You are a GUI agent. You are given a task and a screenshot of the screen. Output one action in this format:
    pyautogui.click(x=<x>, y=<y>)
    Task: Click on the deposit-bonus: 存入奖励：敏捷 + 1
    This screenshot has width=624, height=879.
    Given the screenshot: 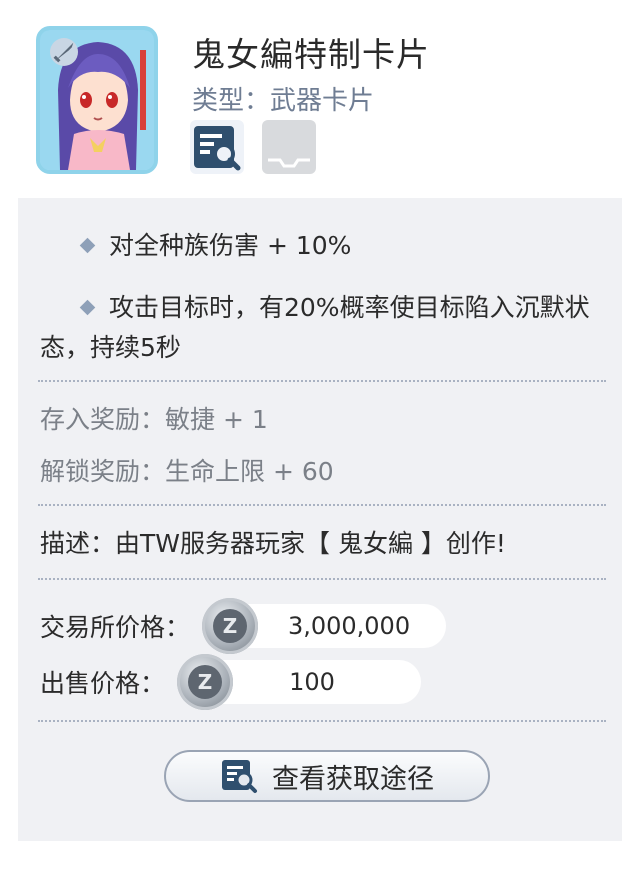 What is the action you would take?
    pyautogui.click(x=154, y=419)
    